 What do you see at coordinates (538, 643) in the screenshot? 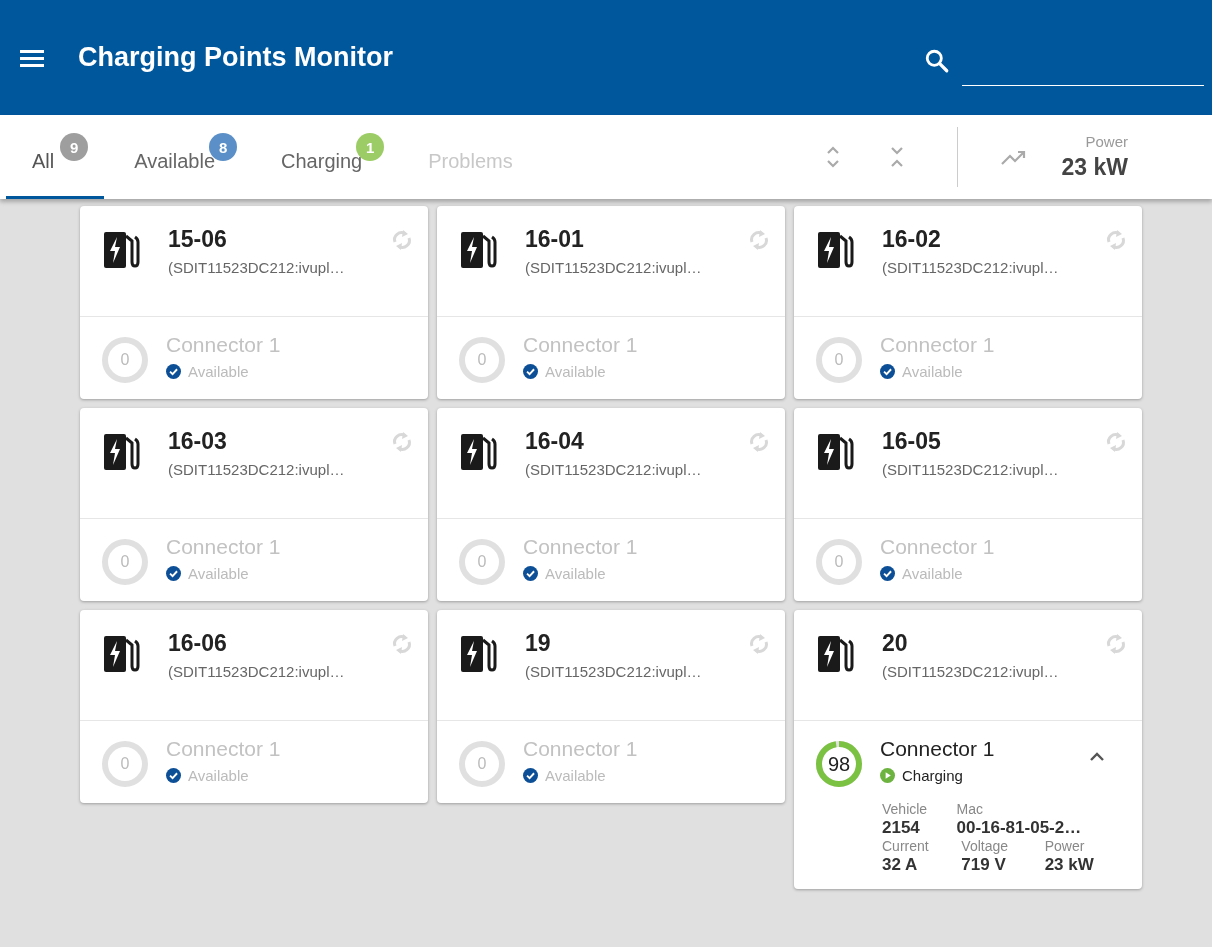
I see `charging-point-name: 19` at bounding box center [538, 643].